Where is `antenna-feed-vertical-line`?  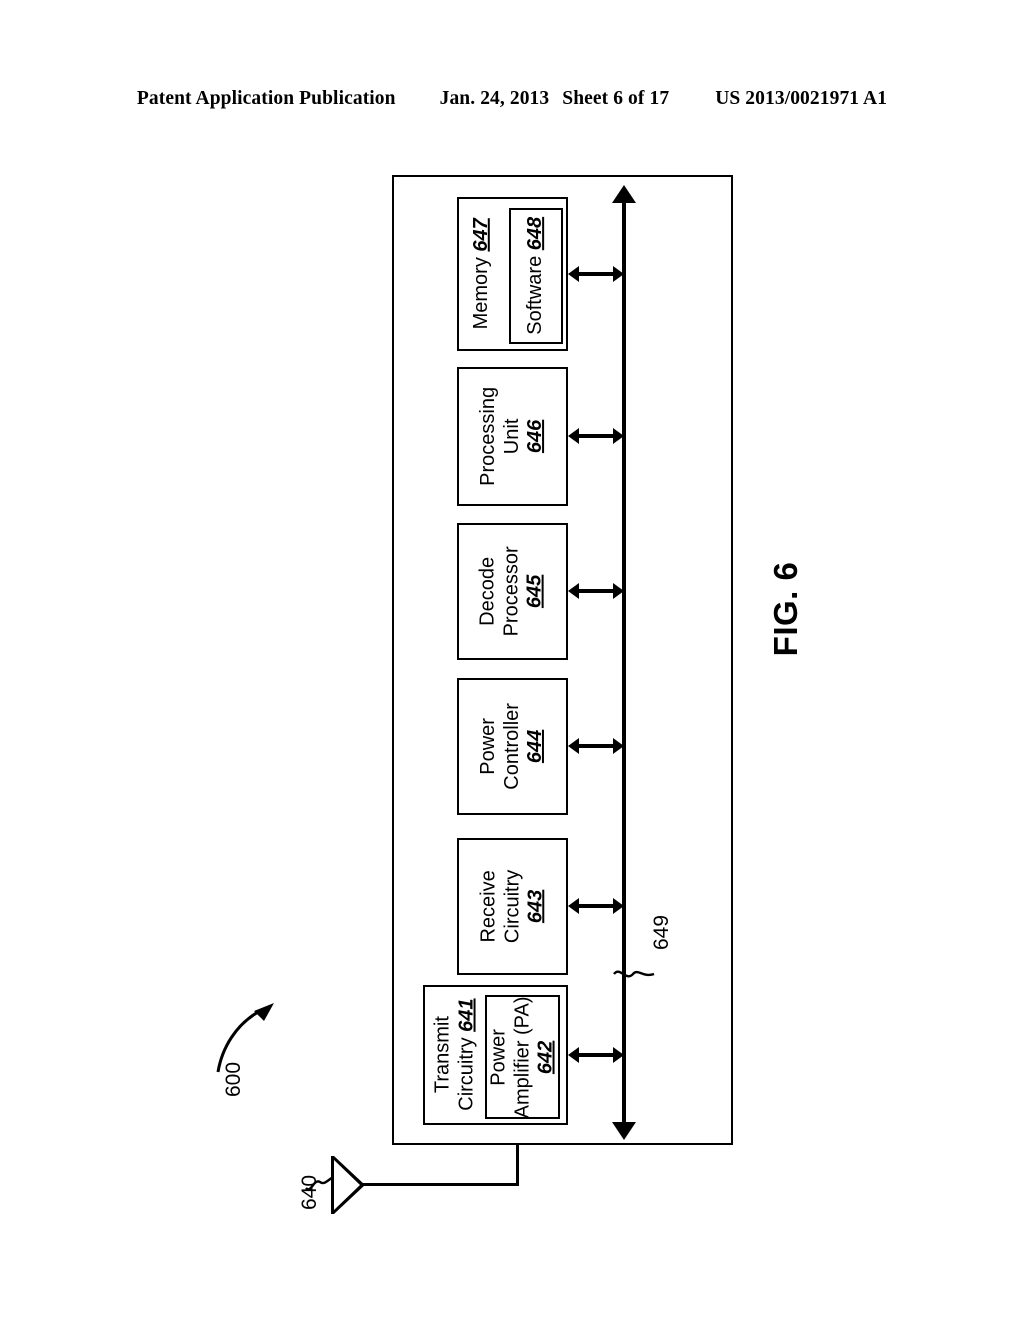 antenna-feed-vertical-line is located at coordinates (517, 1164).